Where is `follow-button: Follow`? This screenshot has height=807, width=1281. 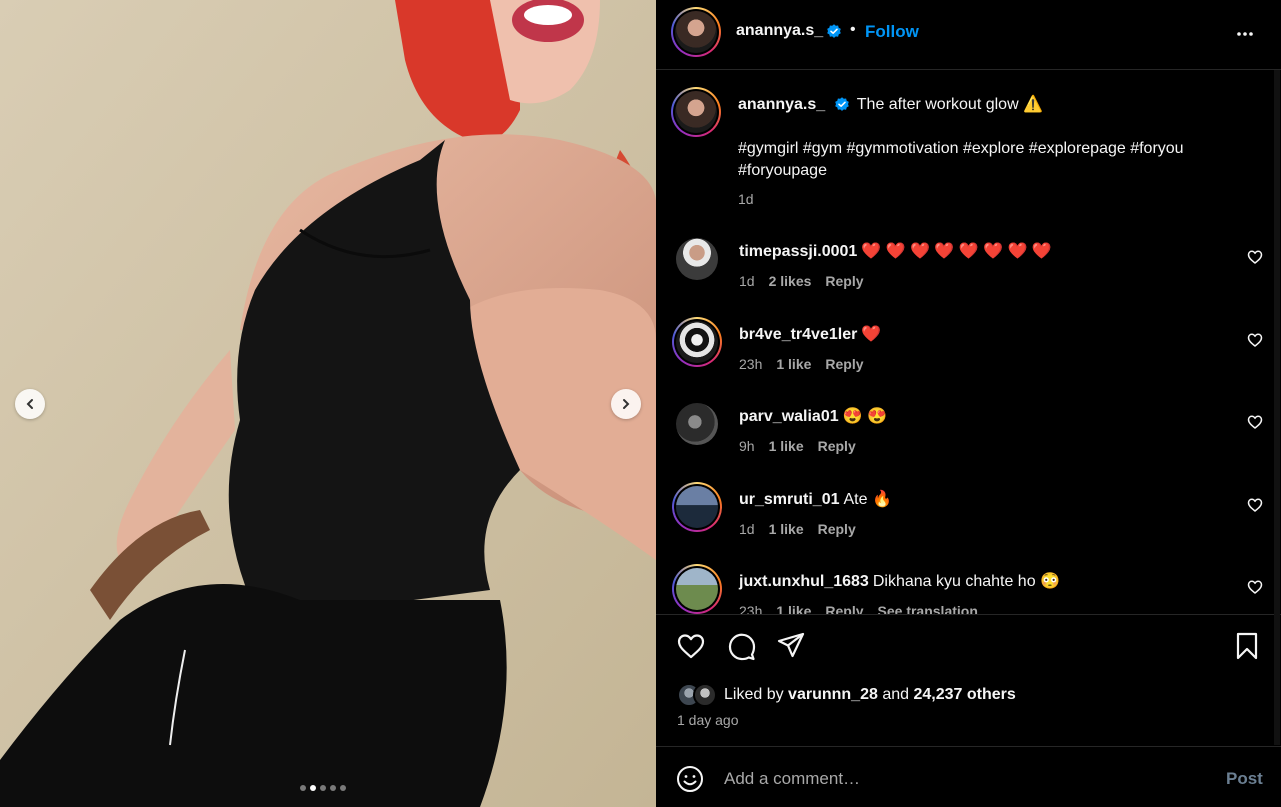 follow-button: Follow is located at coordinates (892, 32).